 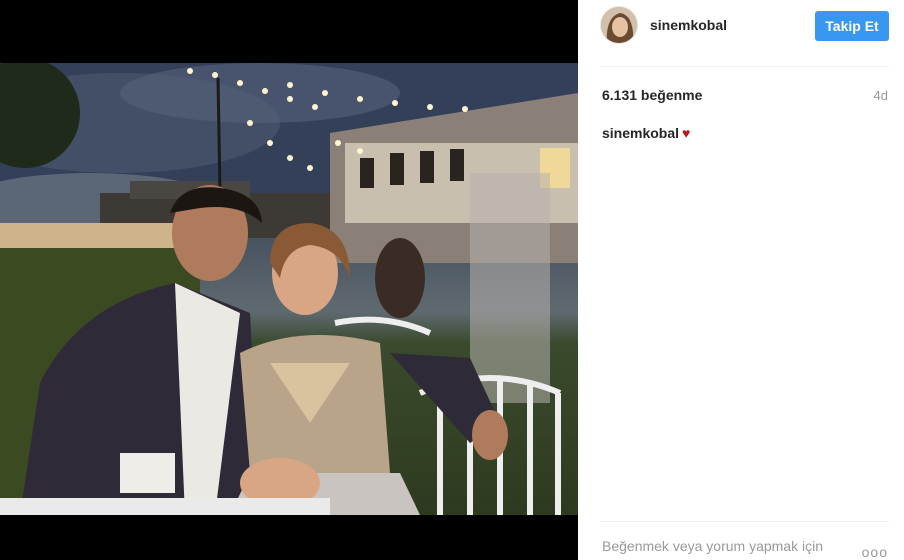 I want to click on post-timestamp: 4d, so click(x=881, y=95).